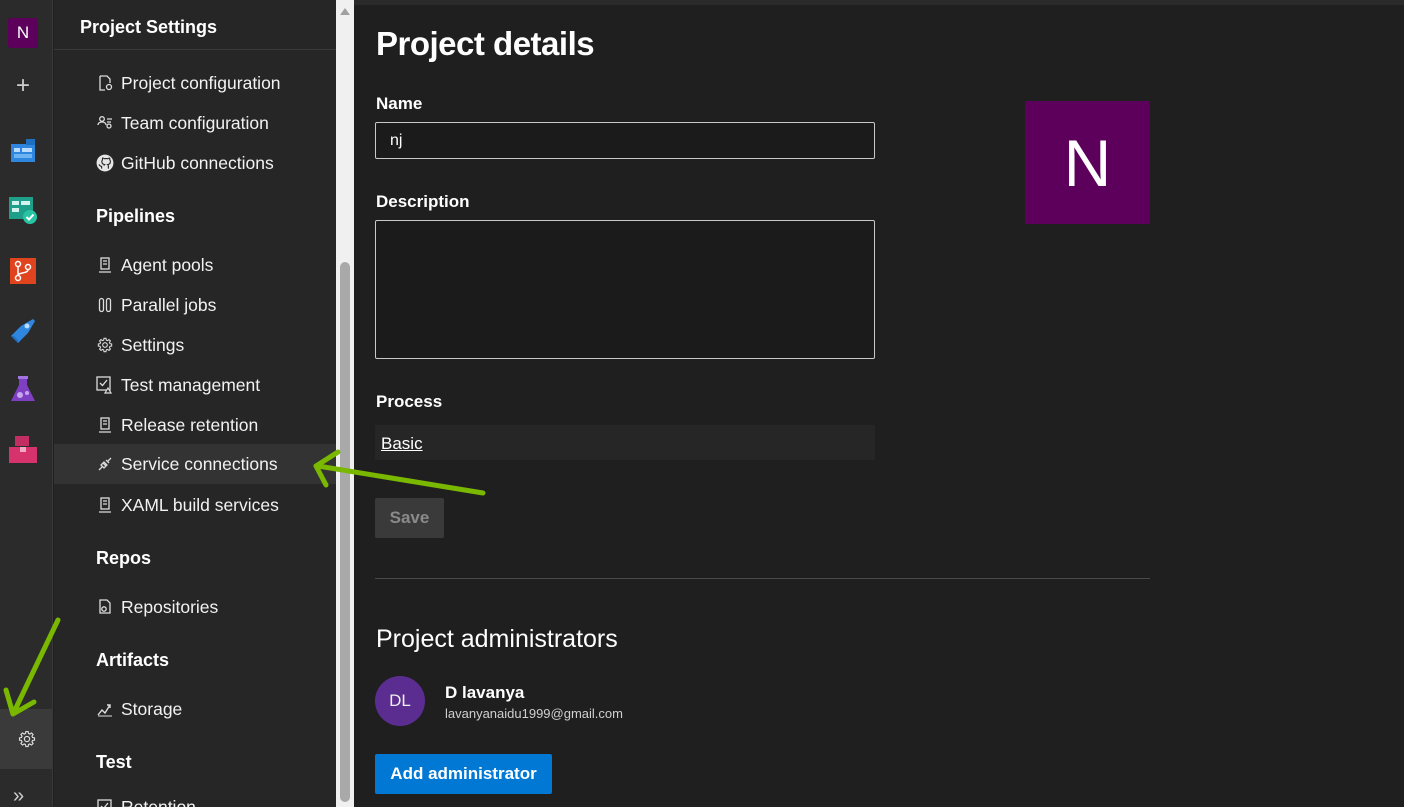 This screenshot has height=807, width=1404. What do you see at coordinates (402, 444) in the screenshot?
I see `process-link: Basic` at bounding box center [402, 444].